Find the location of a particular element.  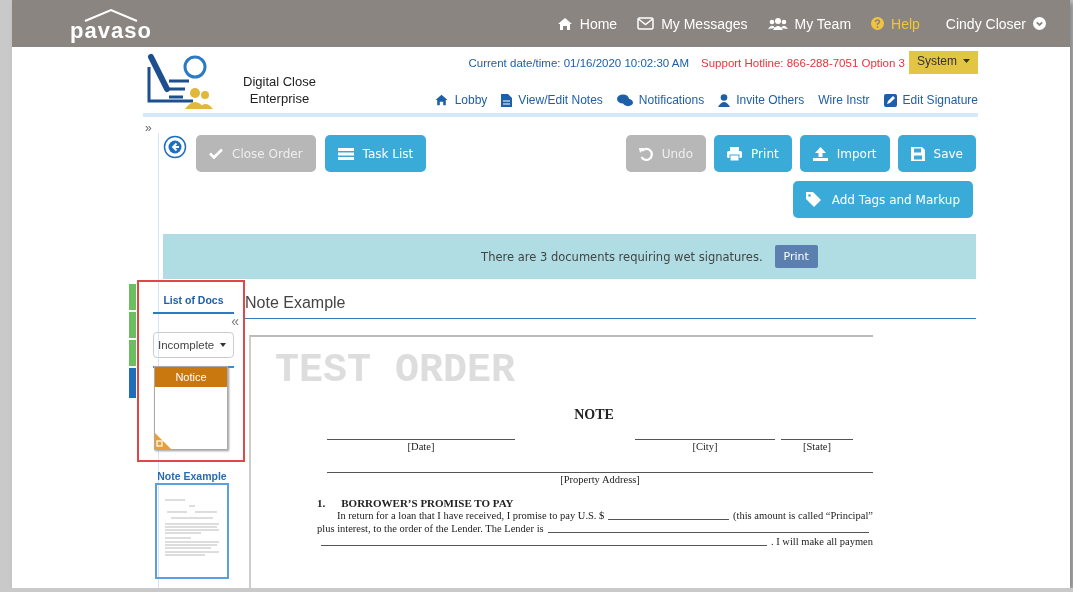

document-icon is located at coordinates (507, 100).